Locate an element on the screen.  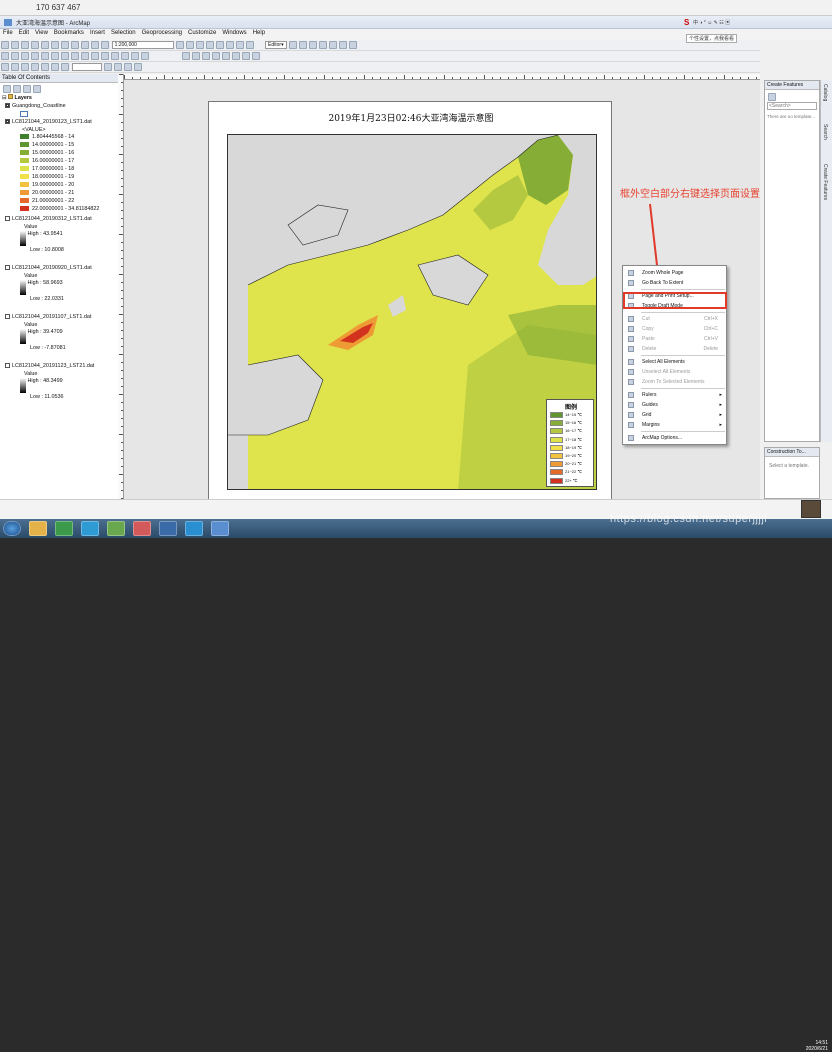
toc-layer: LC8121044_20190920_LST1.dat is located at coordinates (48, 268).